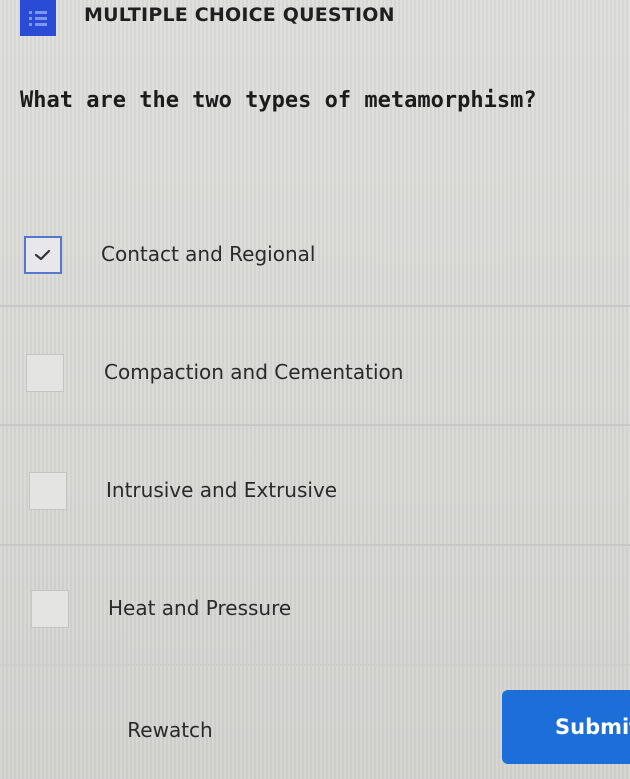 The height and width of the screenshot is (779, 630). I want to click on question-type-label: MULTIPLE CHOICE QUESTION, so click(239, 15).